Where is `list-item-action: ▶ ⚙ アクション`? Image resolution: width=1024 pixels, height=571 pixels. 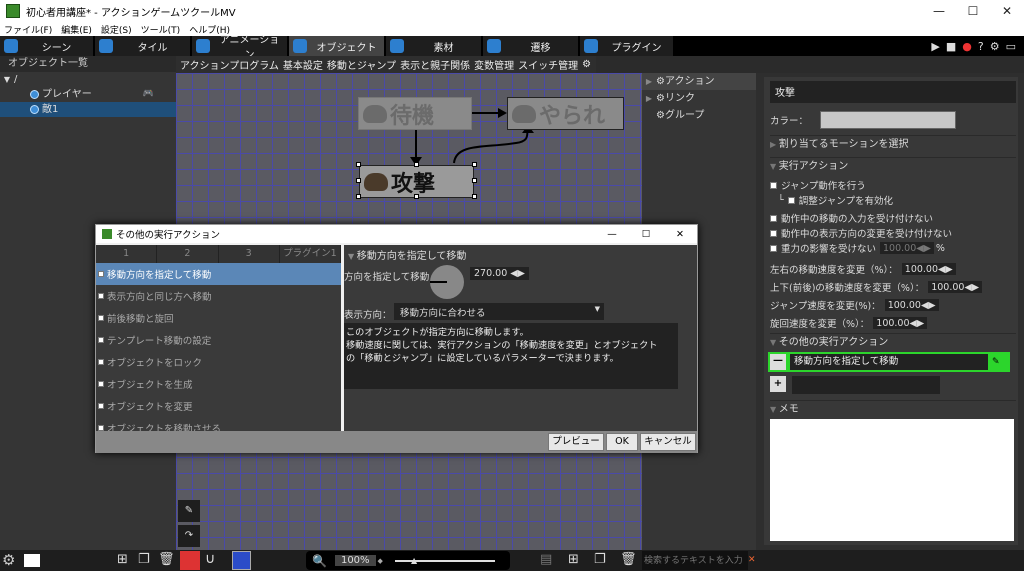
list-item-action: ▶ ⚙ アクション is located at coordinates (699, 81).